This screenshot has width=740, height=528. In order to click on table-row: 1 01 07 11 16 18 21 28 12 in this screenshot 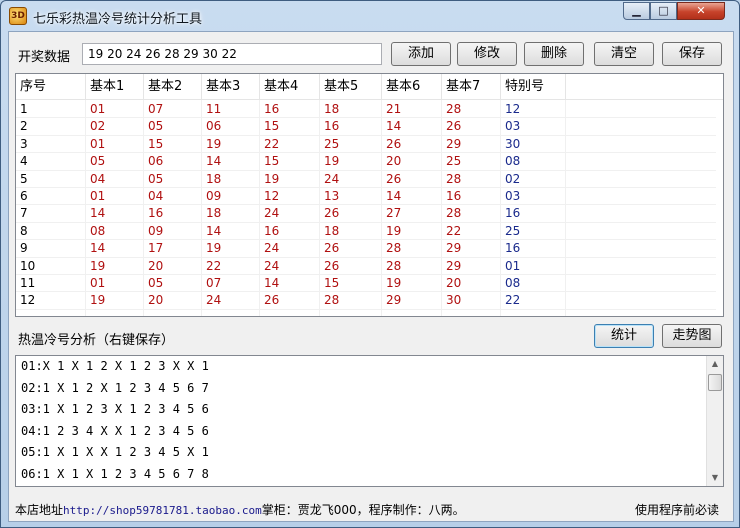, I will do `click(369, 109)`.